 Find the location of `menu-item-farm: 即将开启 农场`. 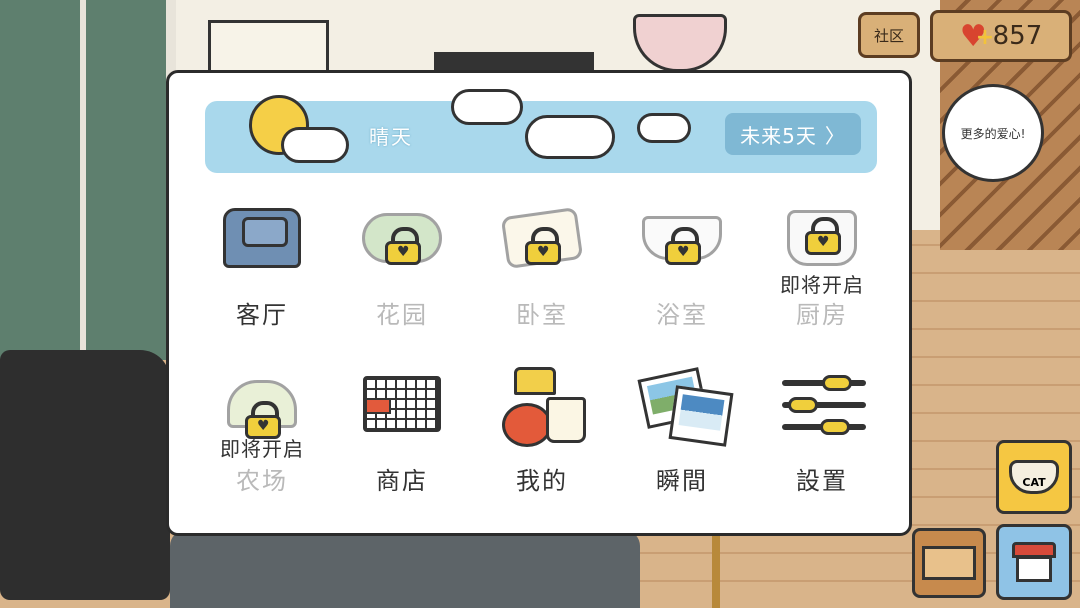

menu-item-farm: 即将开启 农场 is located at coordinates (262, 431).